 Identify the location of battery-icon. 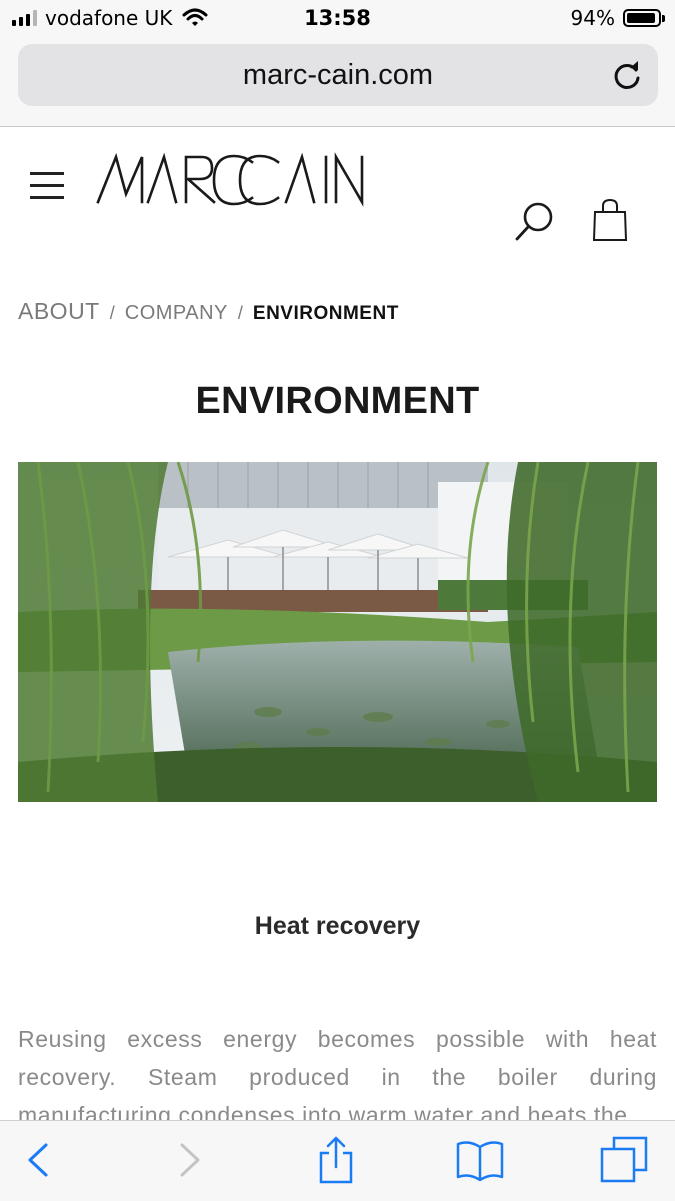
(644, 18).